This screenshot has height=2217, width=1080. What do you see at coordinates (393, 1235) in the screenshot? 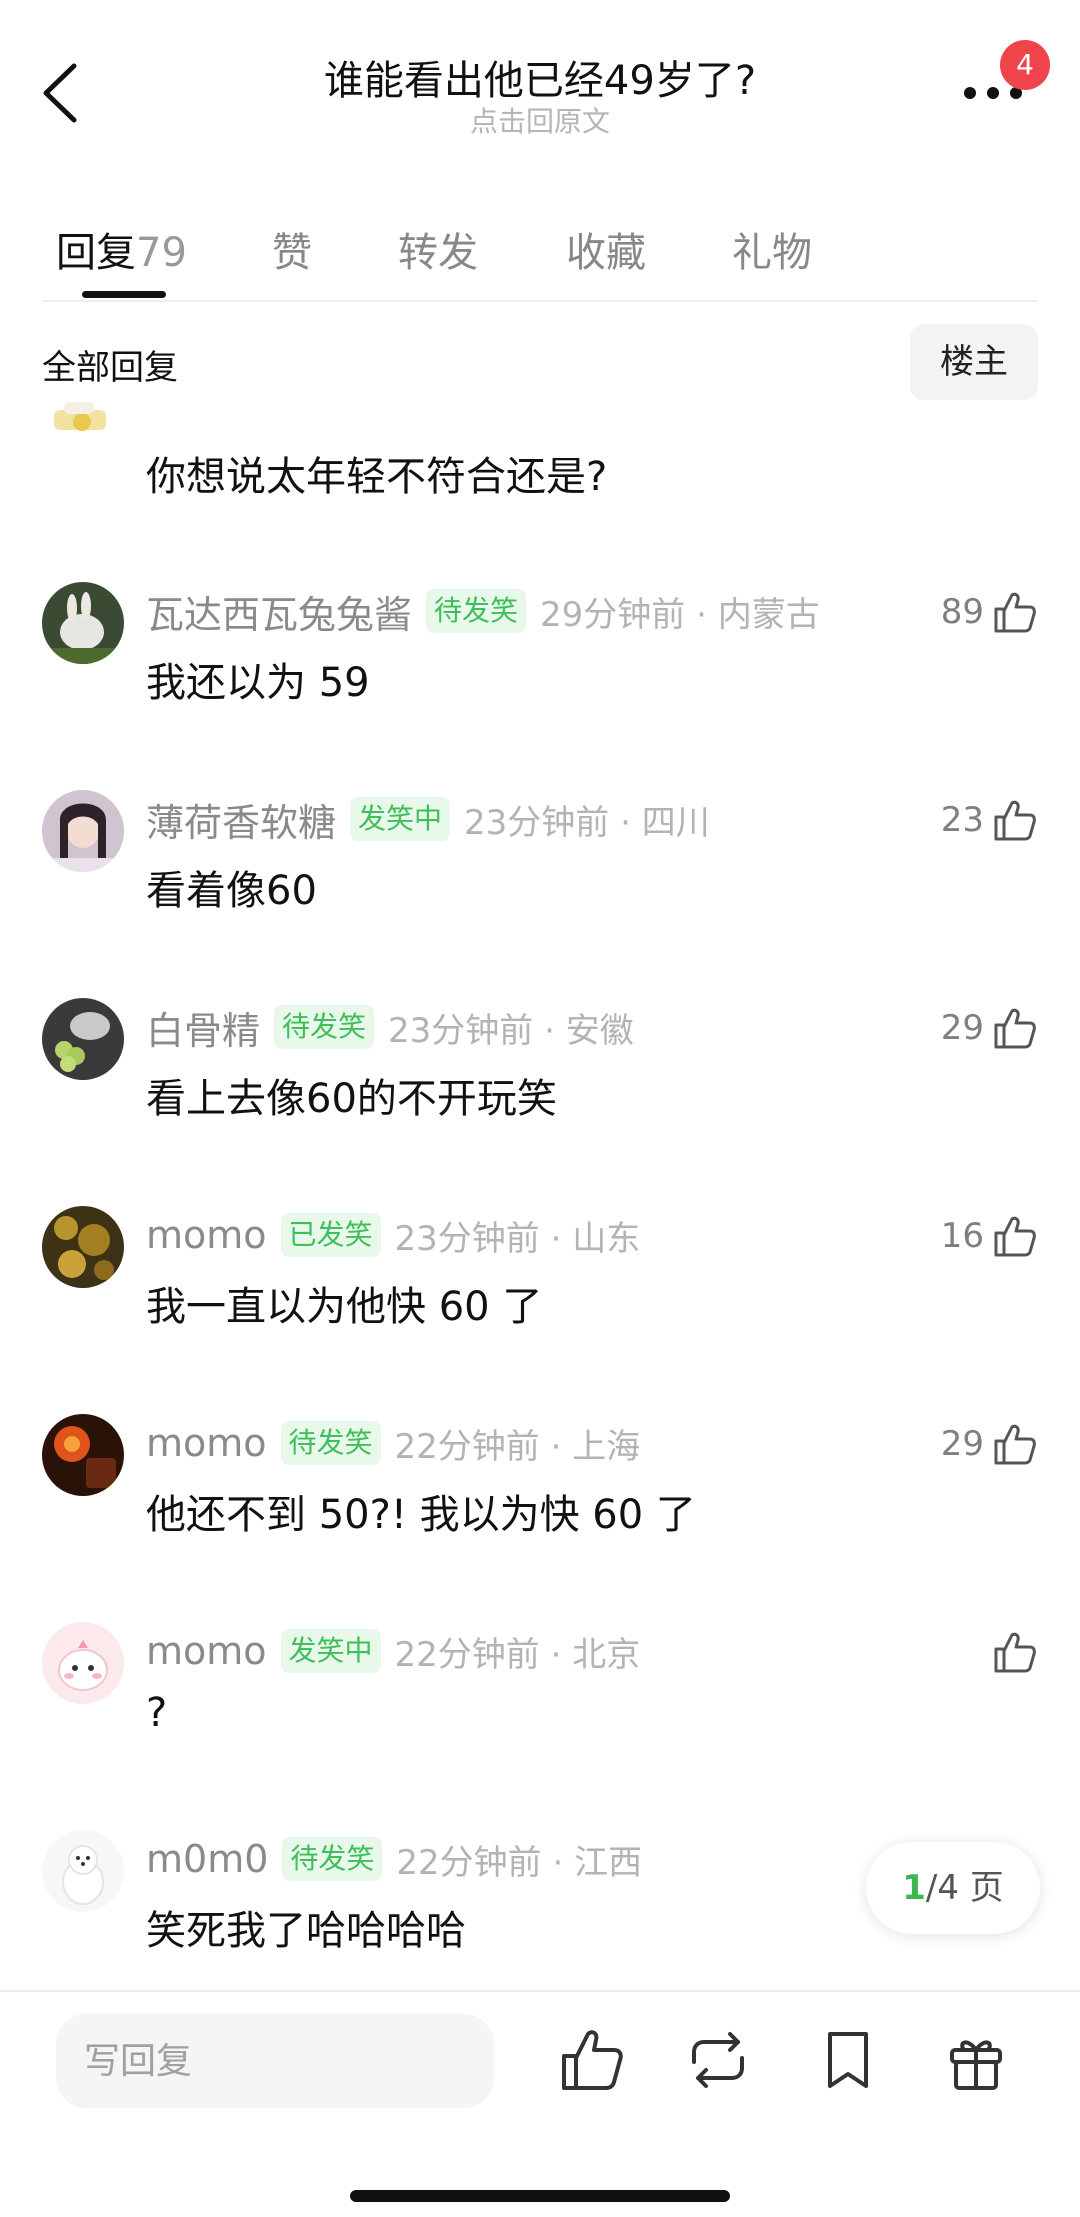
I see `comment-meta: momo 已发笑 23分钟前 · 山东` at bounding box center [393, 1235].